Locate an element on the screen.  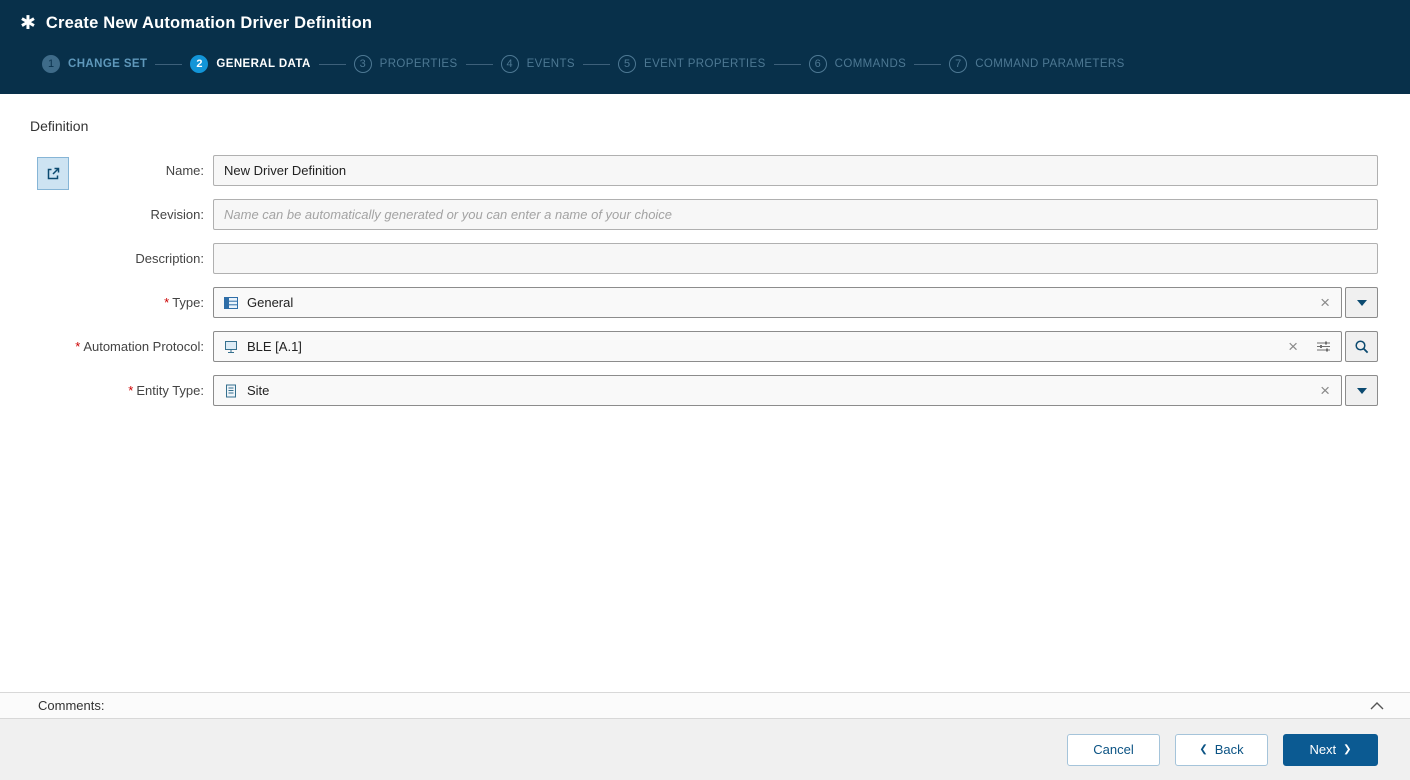
step-number: 1 is located at coordinates (51, 64).